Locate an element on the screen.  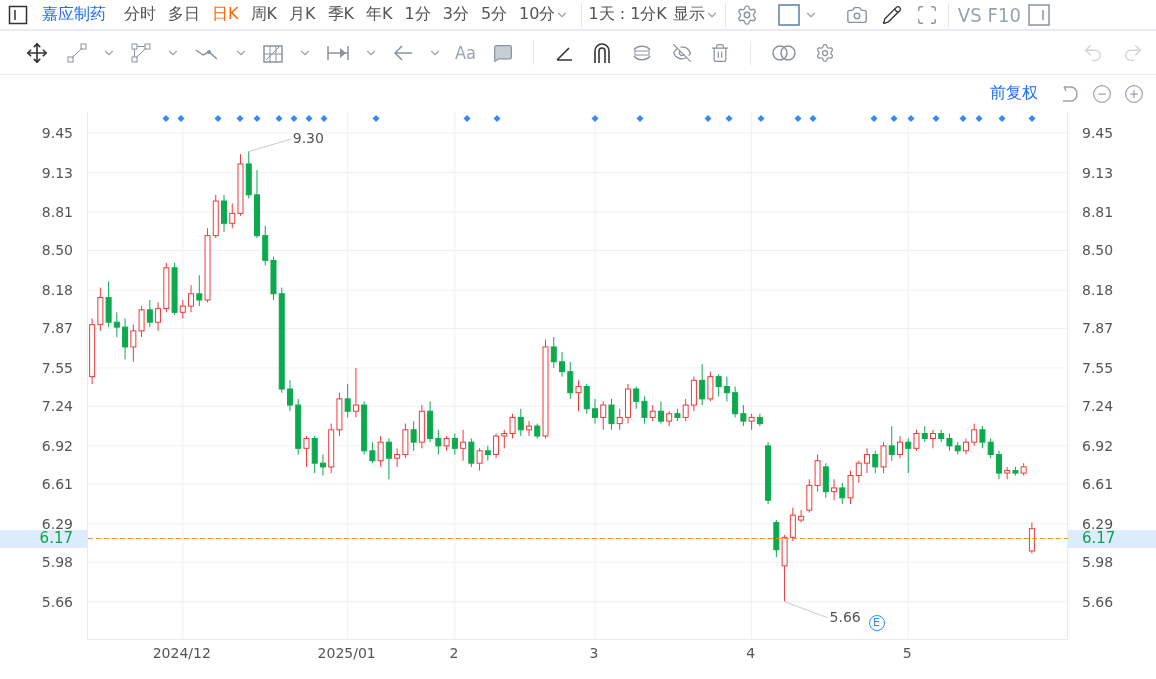
y-axis-label: 9.45 is located at coordinates (1098, 133).